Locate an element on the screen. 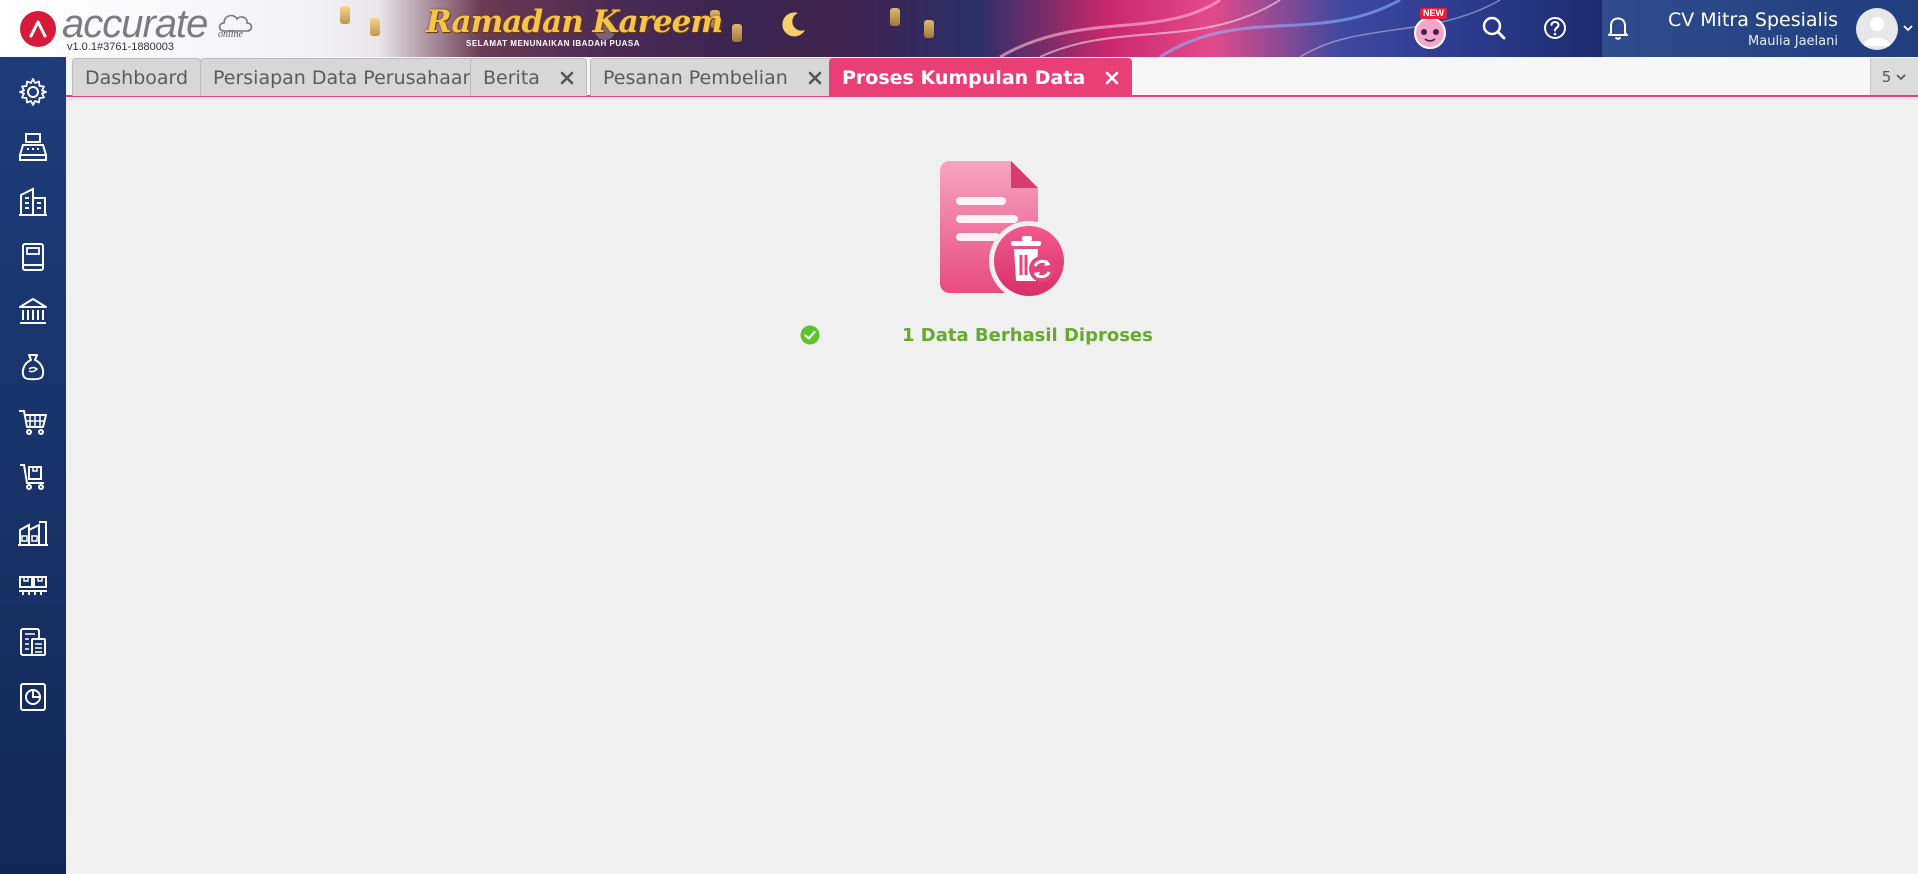 The height and width of the screenshot is (874, 1918). bank-icon is located at coordinates (33, 311).